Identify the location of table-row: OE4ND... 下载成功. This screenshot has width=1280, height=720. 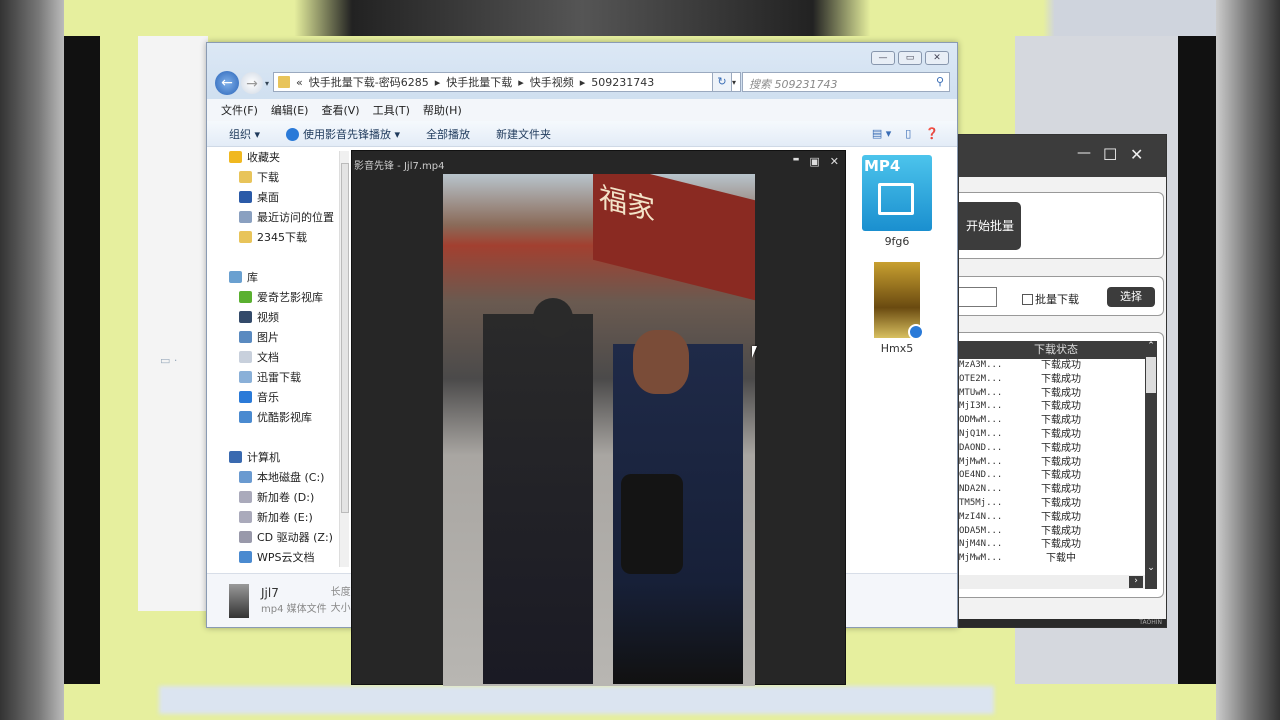
(1052, 476).